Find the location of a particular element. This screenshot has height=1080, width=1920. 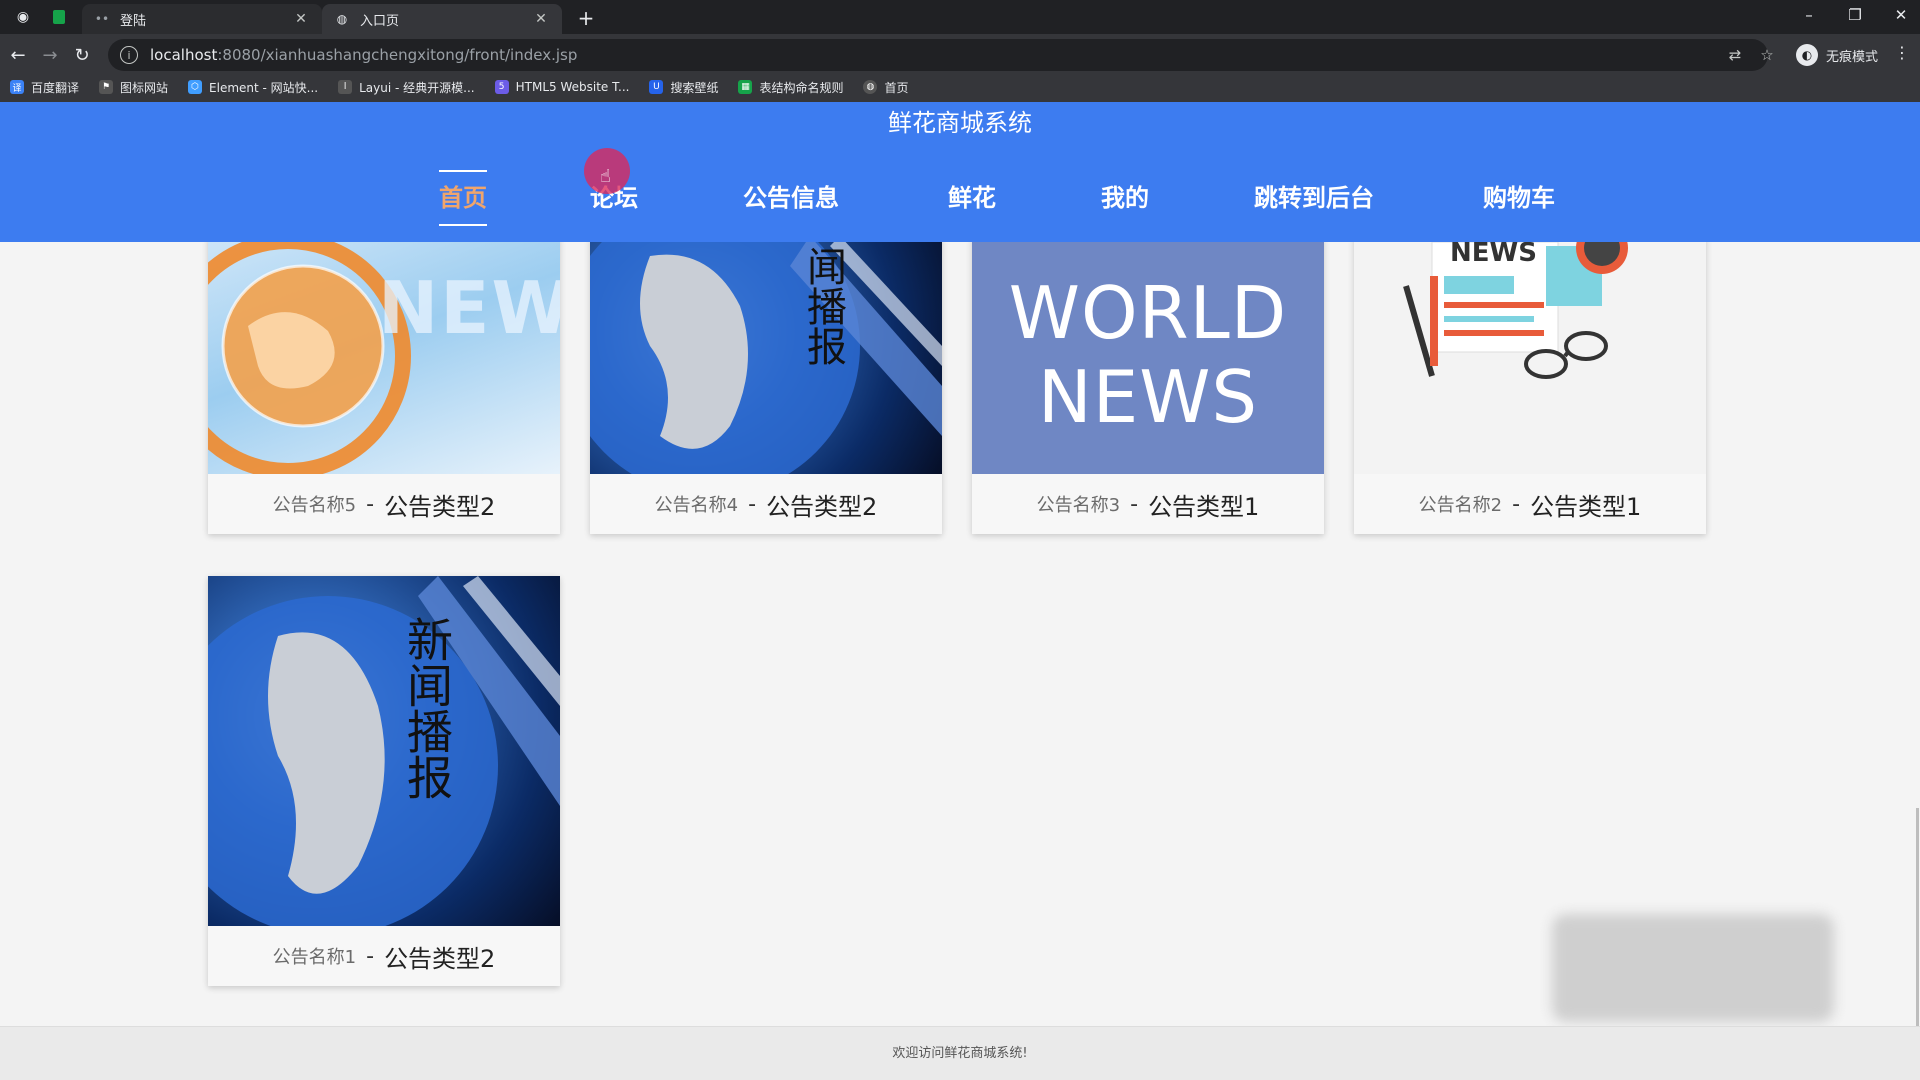

minimize-button: – is located at coordinates (1809, 15).